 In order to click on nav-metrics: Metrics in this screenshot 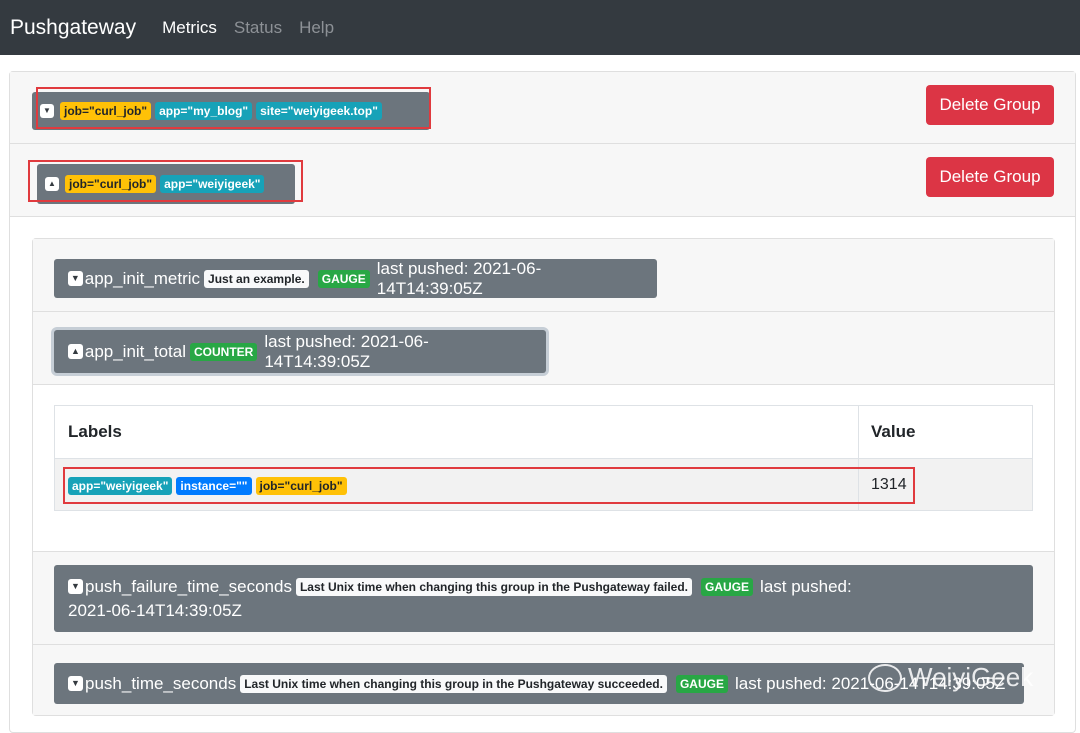, I will do `click(189, 28)`.